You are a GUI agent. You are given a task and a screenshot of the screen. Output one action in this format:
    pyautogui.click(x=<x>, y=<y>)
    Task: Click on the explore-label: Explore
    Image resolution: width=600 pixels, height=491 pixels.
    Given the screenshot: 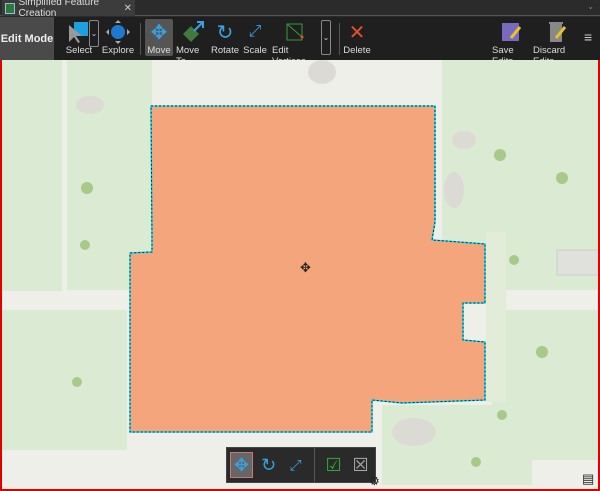 What is the action you would take?
    pyautogui.click(x=118, y=50)
    